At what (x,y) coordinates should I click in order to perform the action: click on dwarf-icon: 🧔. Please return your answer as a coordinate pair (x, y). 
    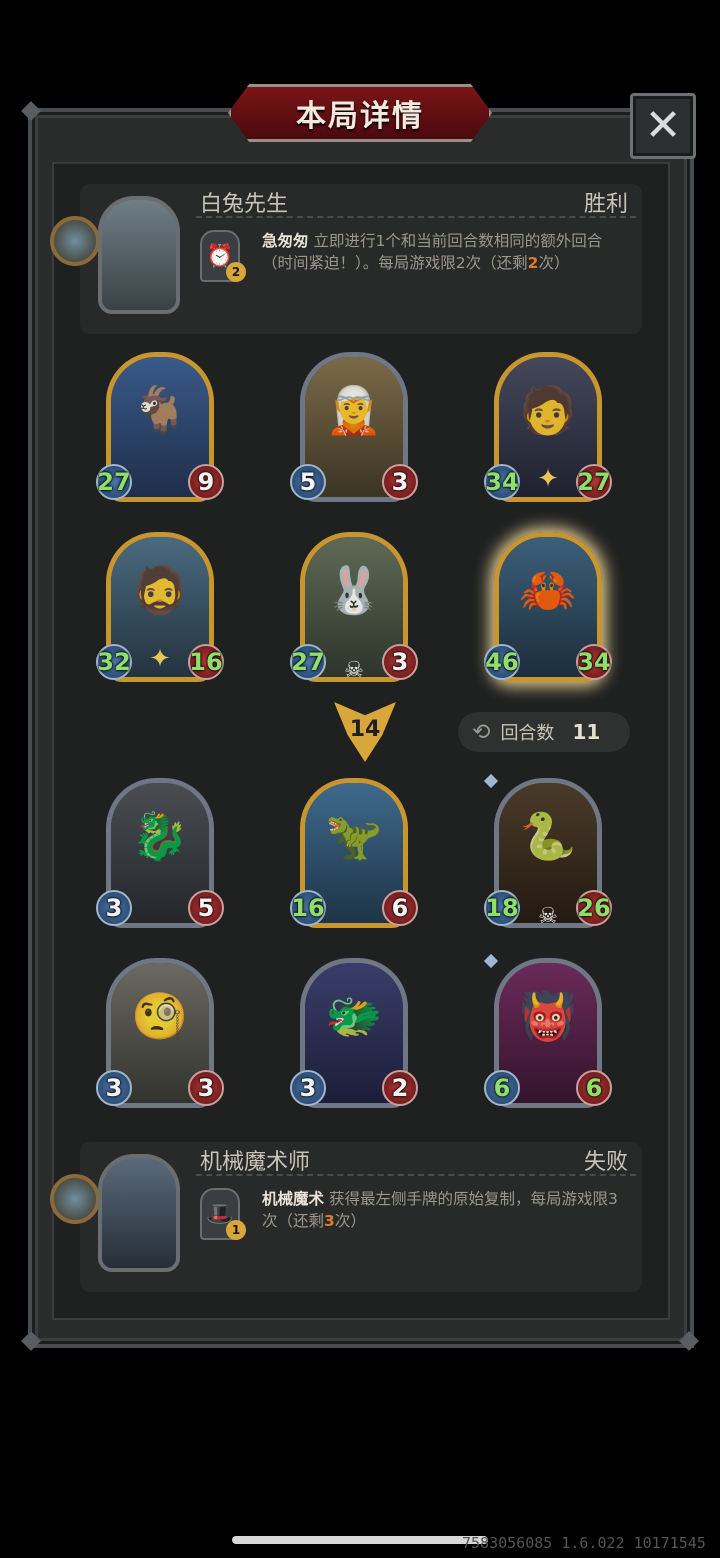
    Looking at the image, I should click on (160, 590).